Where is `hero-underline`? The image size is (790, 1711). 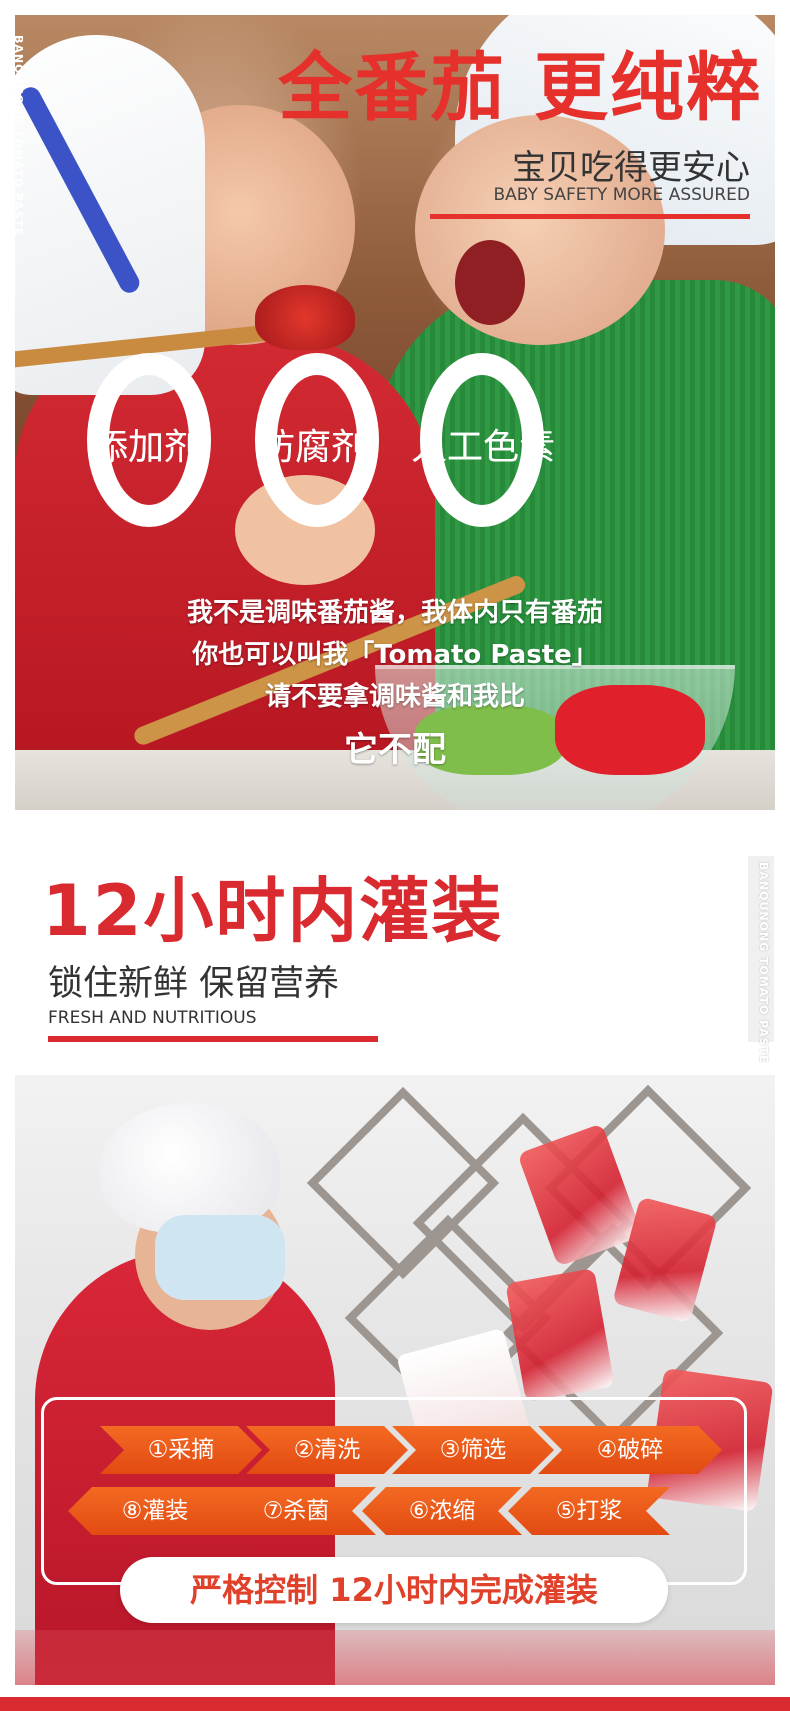
hero-underline is located at coordinates (590, 216).